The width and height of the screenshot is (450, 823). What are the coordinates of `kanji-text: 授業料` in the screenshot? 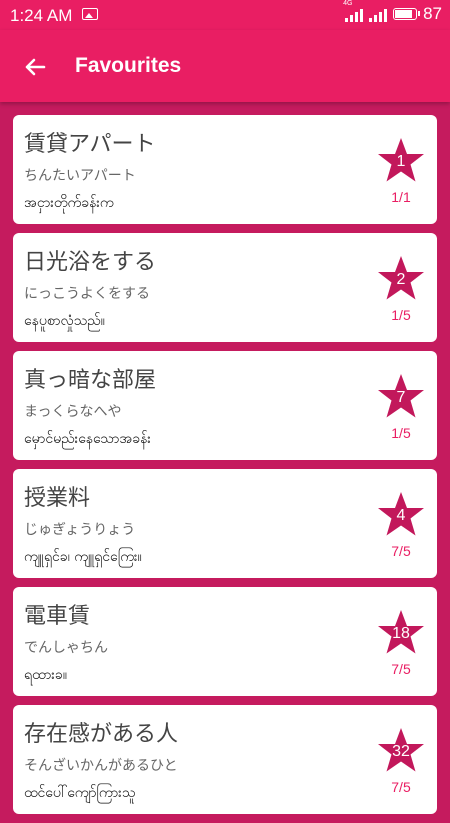 It's located at (57, 498).